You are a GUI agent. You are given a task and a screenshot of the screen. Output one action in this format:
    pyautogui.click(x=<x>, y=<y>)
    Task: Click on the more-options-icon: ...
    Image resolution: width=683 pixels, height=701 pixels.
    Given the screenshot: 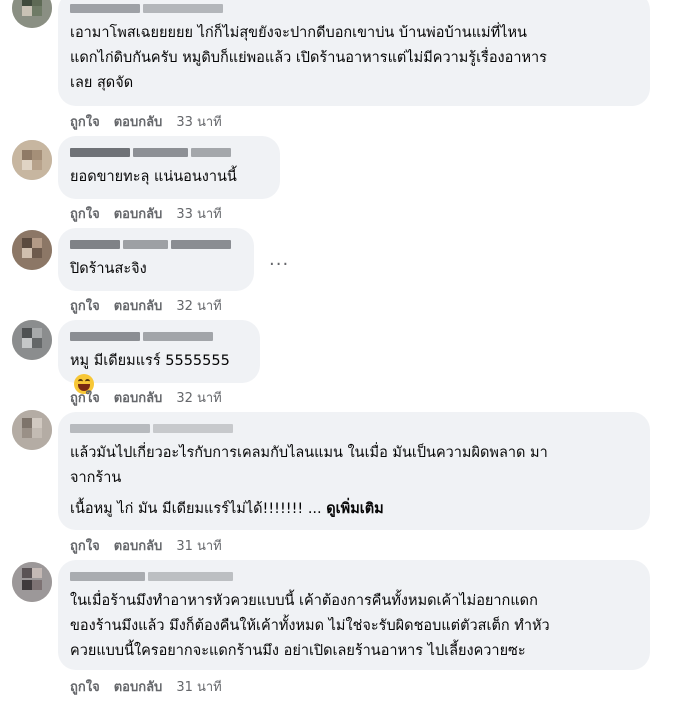 What is the action you would take?
    pyautogui.click(x=279, y=260)
    